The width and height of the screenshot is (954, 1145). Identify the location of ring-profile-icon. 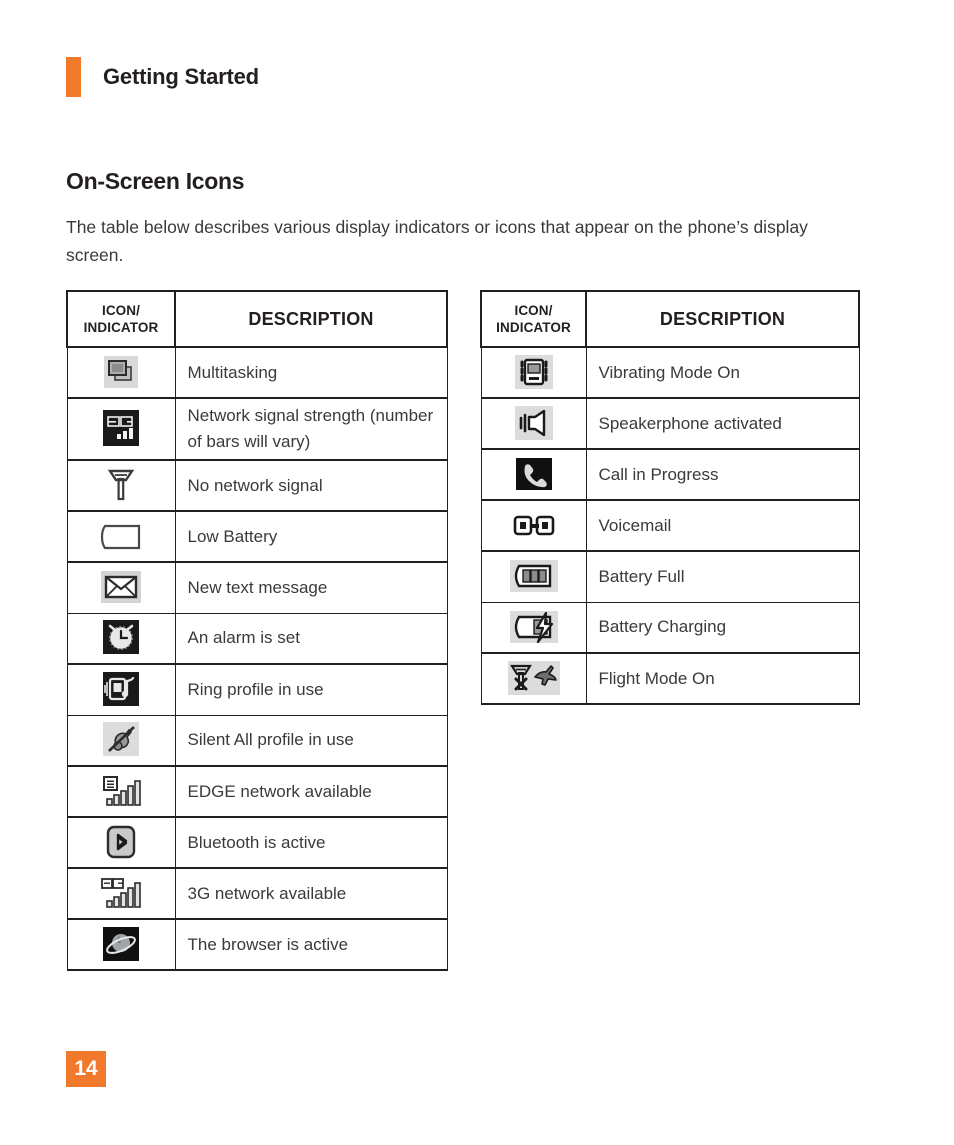
(121, 689).